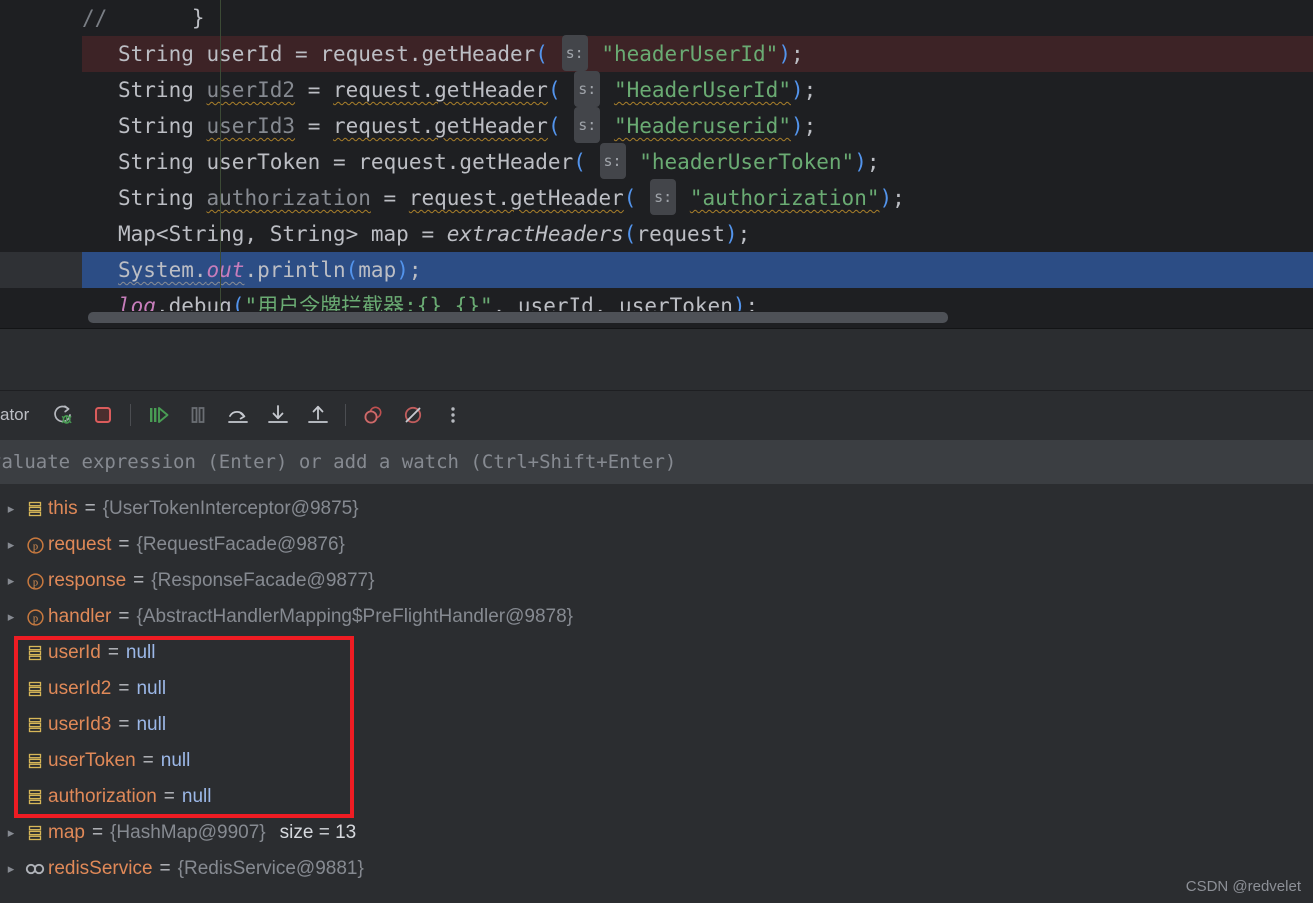 Image resolution: width=1313 pixels, height=903 pixels. I want to click on variable-row: userId3 = null, so click(656, 725).